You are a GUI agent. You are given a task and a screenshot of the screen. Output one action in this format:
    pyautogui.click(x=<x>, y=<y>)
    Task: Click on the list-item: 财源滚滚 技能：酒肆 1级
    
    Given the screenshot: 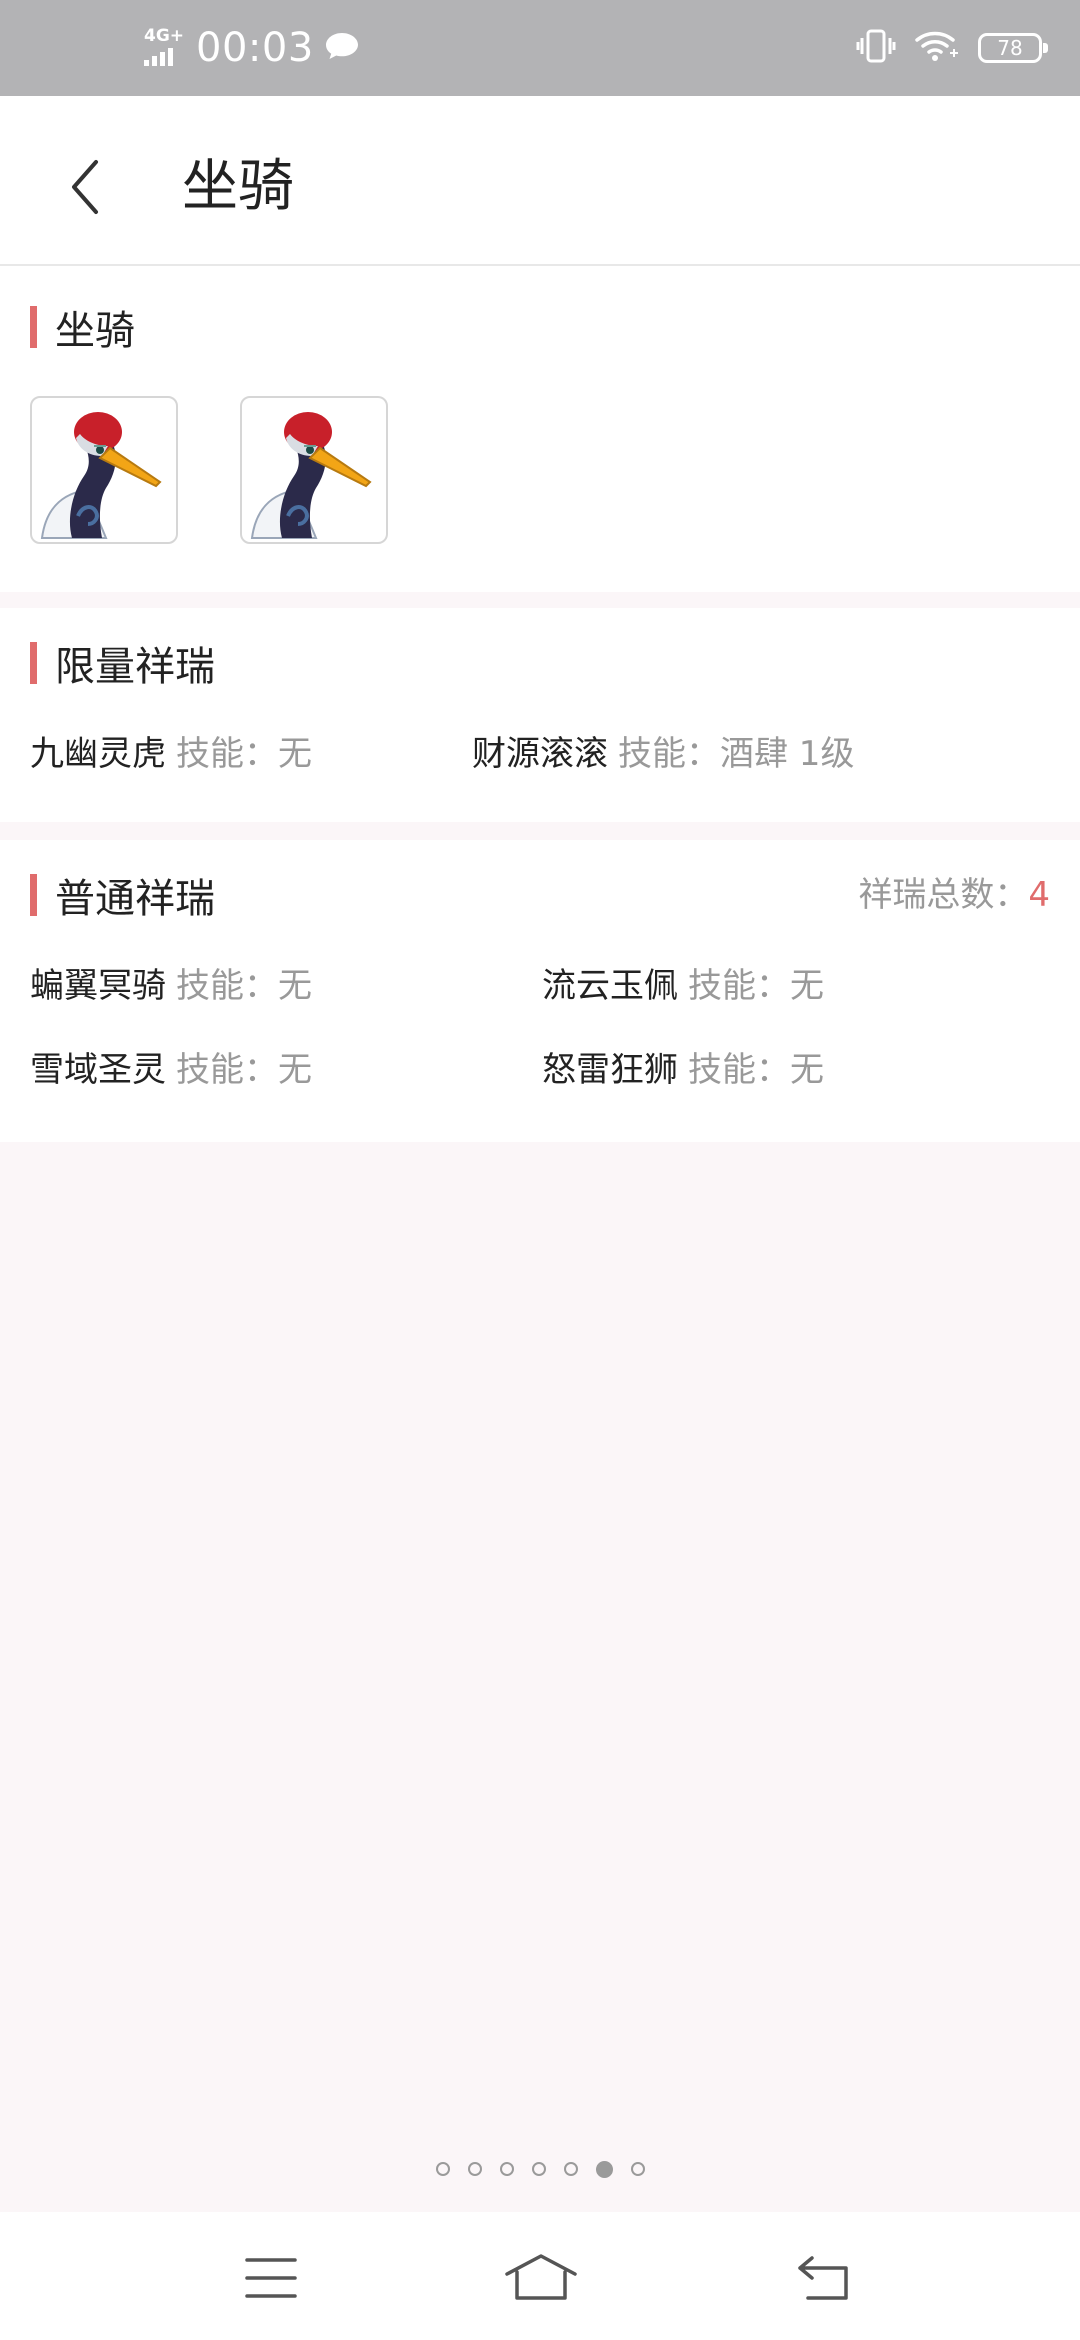 What is the action you would take?
    pyautogui.click(x=663, y=750)
    